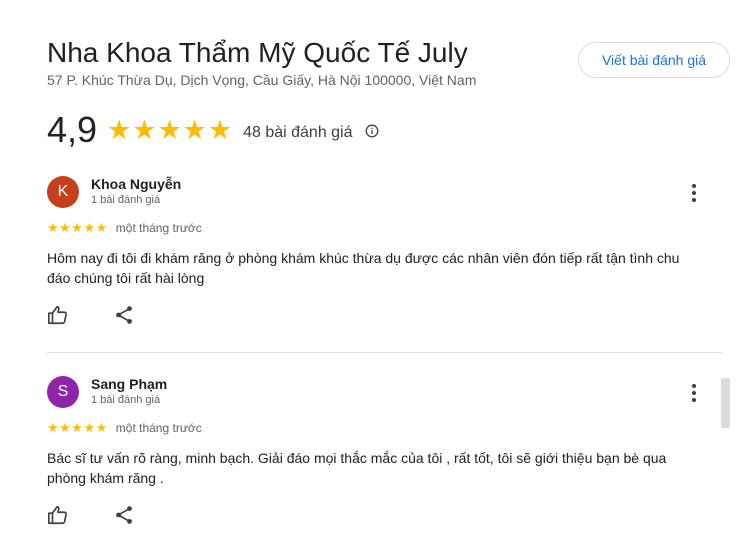 The image size is (750, 560). I want to click on review-divider, so click(384, 352).